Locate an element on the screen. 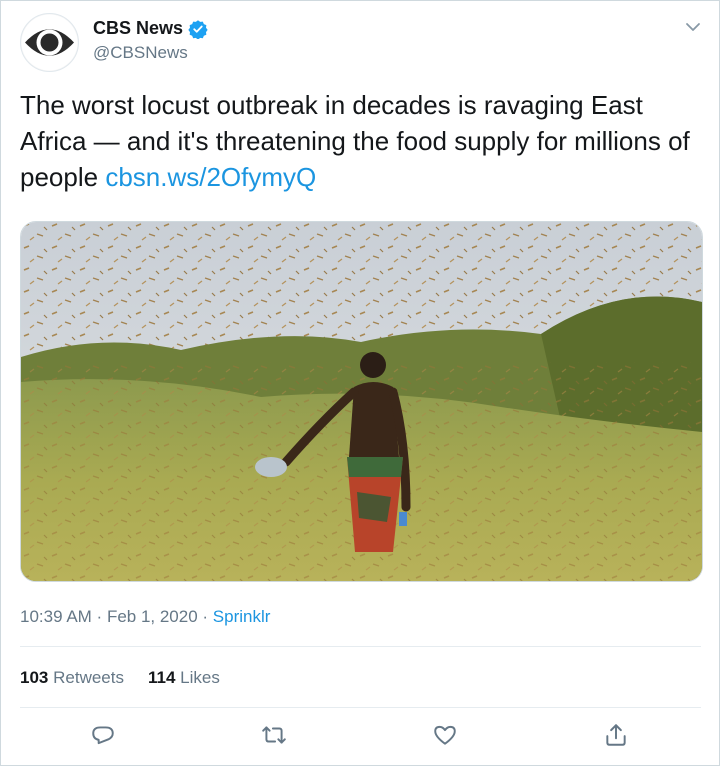  reply-icon is located at coordinates (103, 735).